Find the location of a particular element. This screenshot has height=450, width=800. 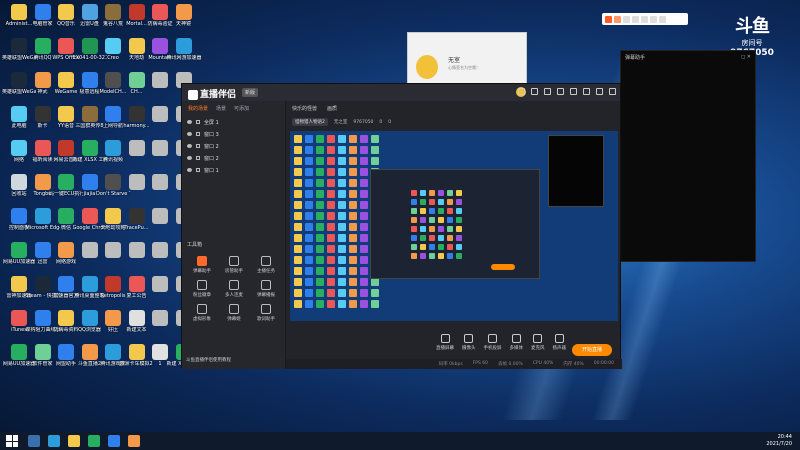

minimize-icon is located at coordinates (586, 91).